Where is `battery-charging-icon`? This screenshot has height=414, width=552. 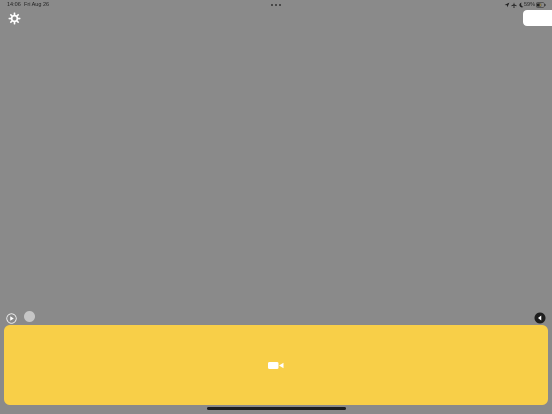 battery-charging-icon is located at coordinates (541, 5).